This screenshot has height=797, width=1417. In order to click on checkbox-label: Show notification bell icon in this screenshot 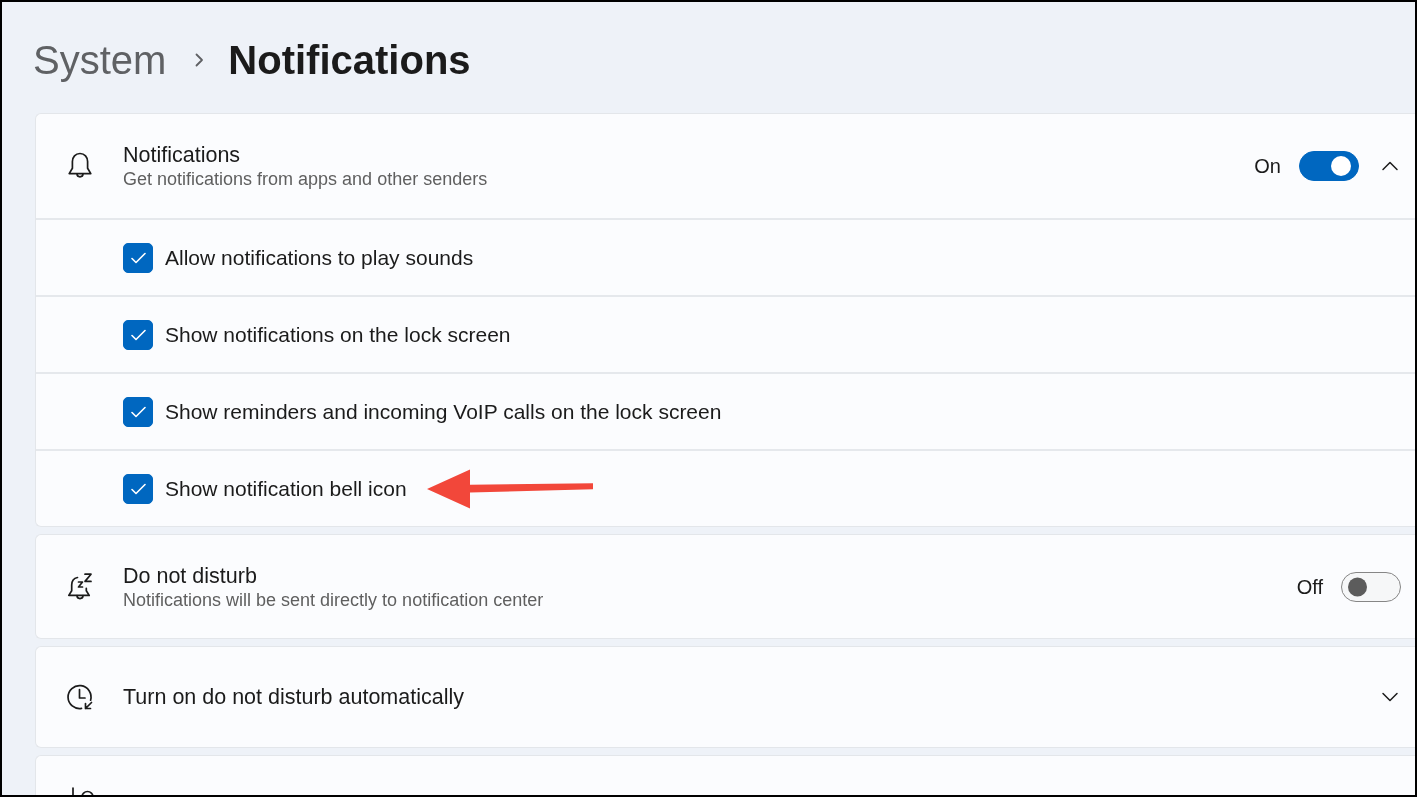, I will do `click(286, 488)`.